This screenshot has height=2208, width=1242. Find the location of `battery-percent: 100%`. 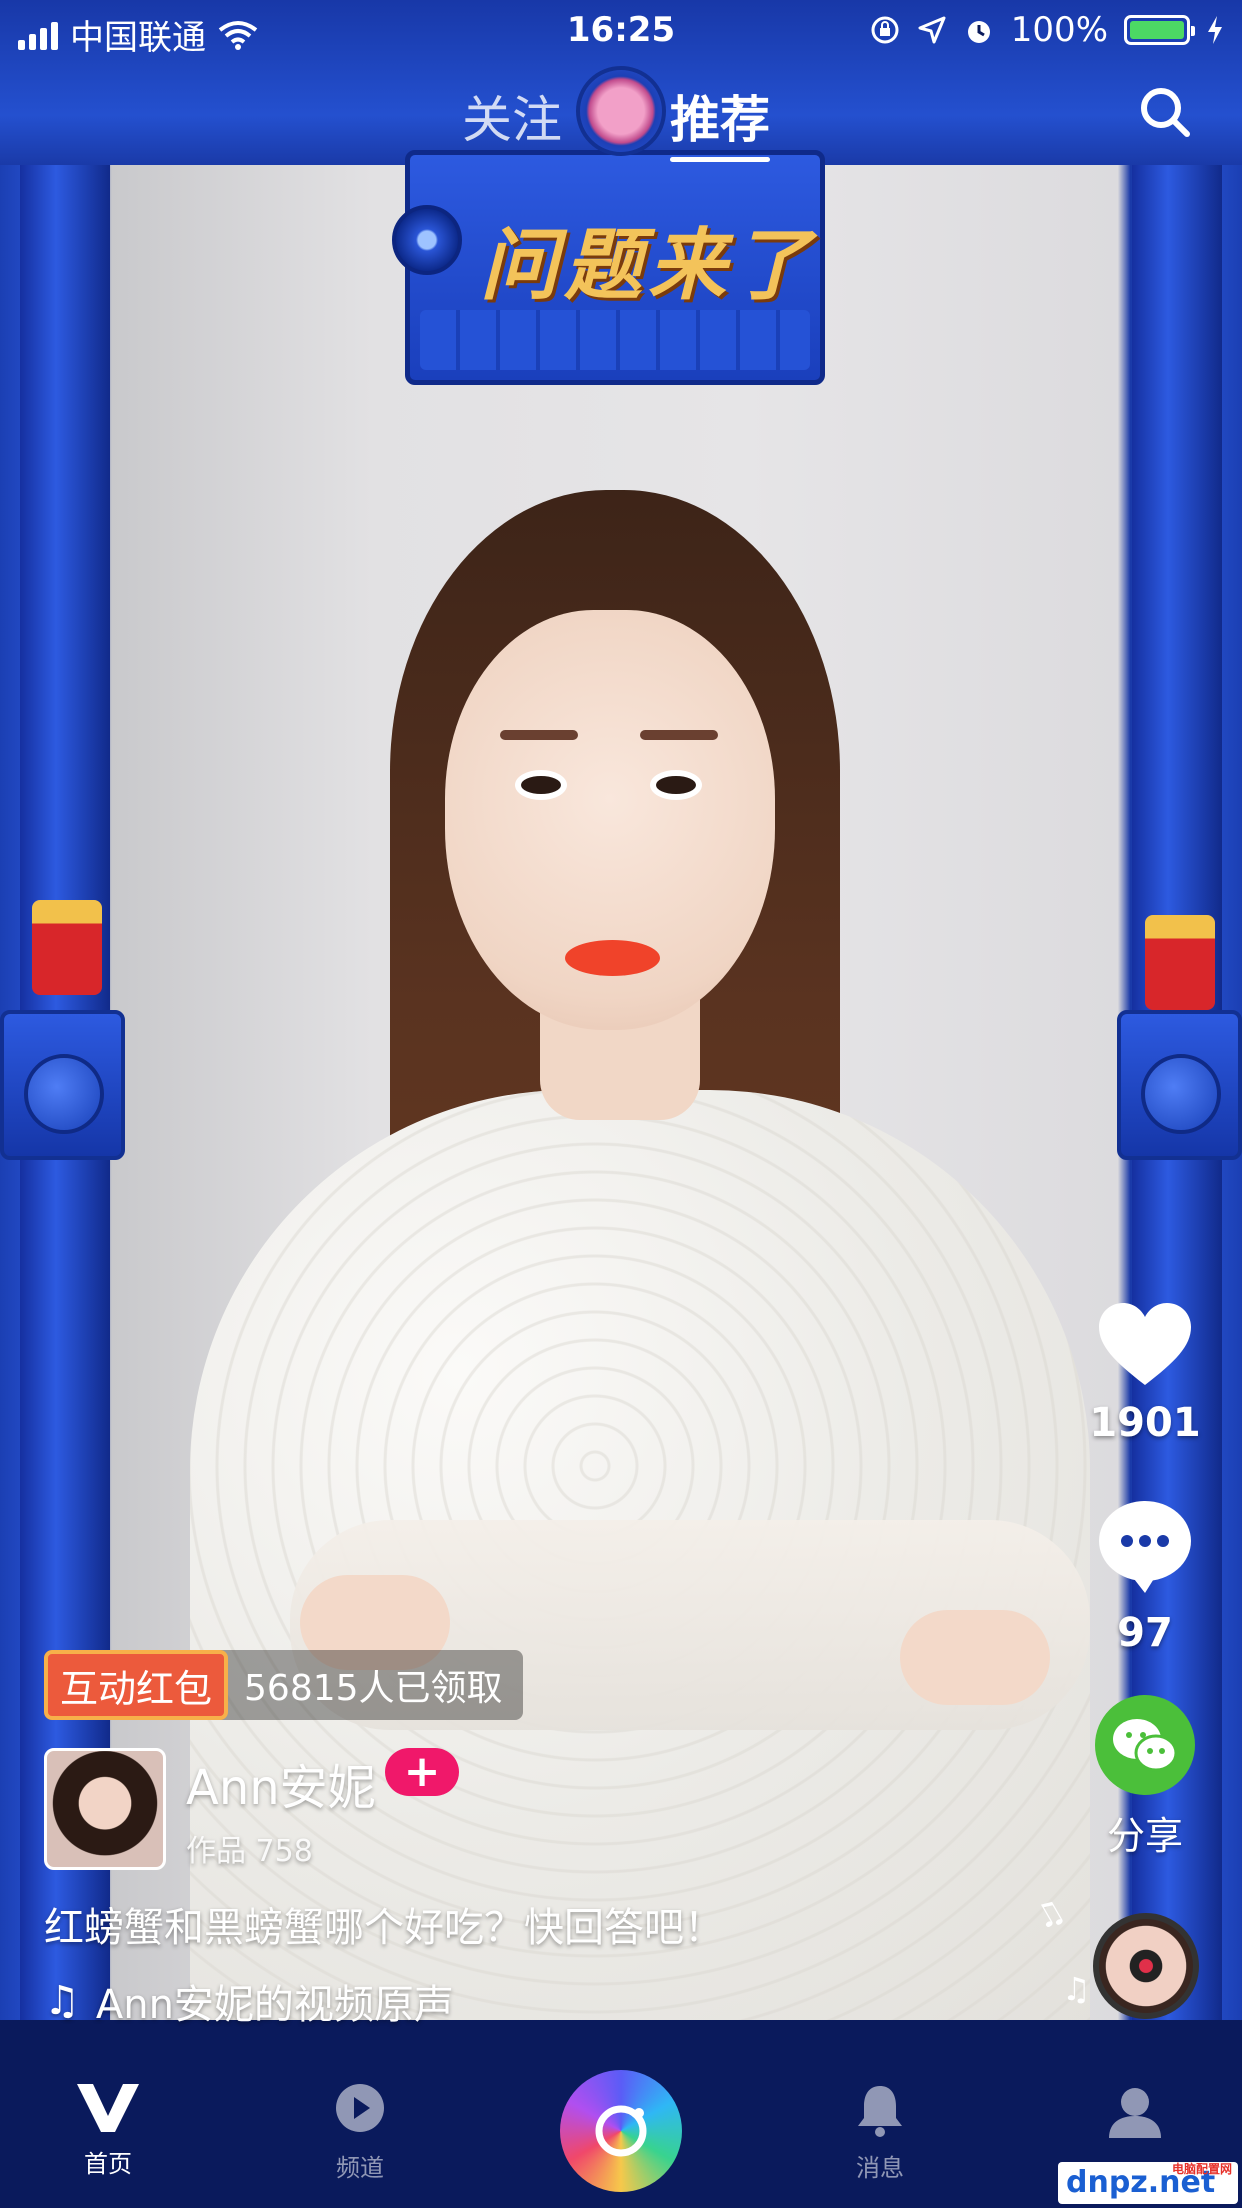

battery-percent: 100% is located at coordinates (1059, 30).